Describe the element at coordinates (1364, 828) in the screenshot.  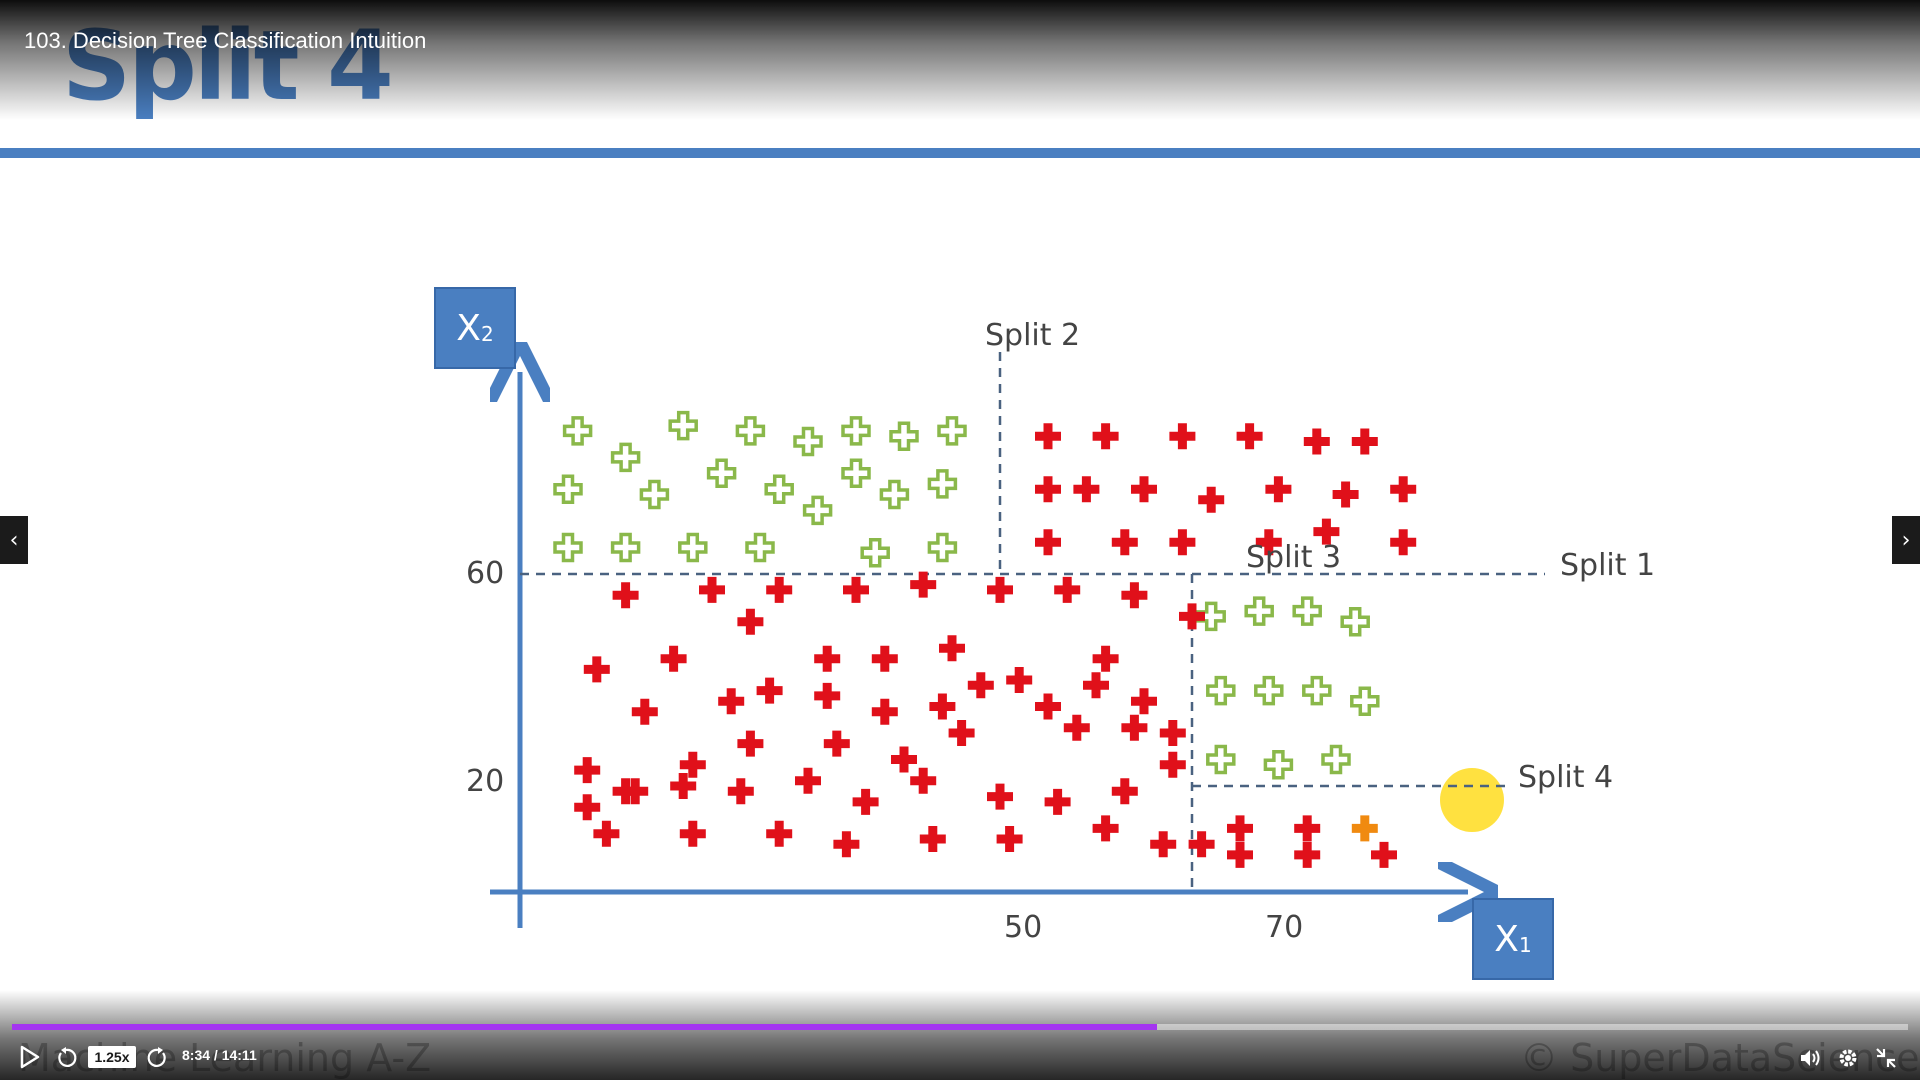
I see `highlighted-point` at that location.